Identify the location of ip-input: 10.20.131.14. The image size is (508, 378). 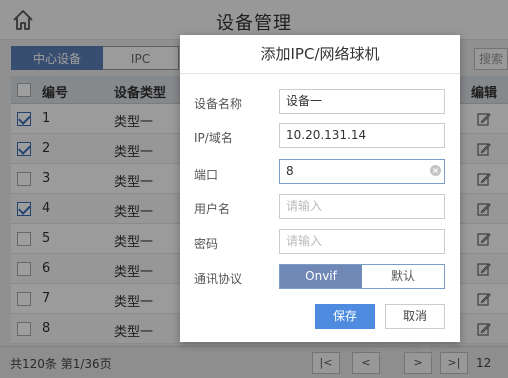
(362, 135).